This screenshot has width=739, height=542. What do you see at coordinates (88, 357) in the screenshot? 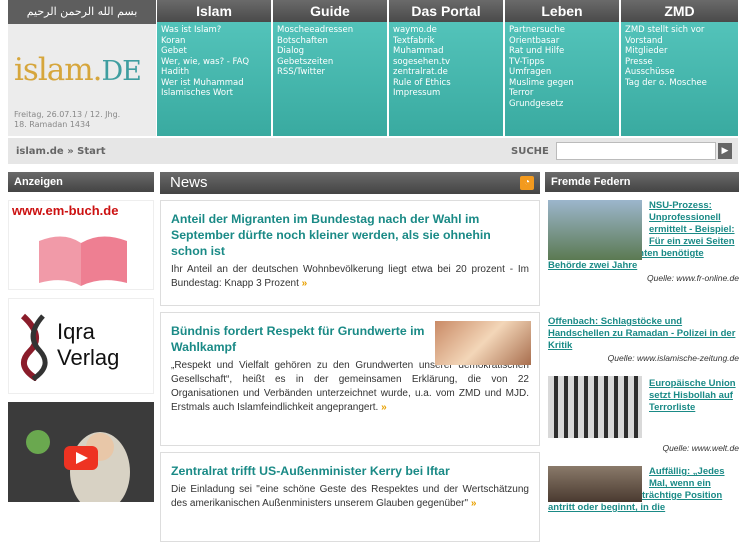
I see `ad-iqra-line2: Verlag` at bounding box center [88, 357].